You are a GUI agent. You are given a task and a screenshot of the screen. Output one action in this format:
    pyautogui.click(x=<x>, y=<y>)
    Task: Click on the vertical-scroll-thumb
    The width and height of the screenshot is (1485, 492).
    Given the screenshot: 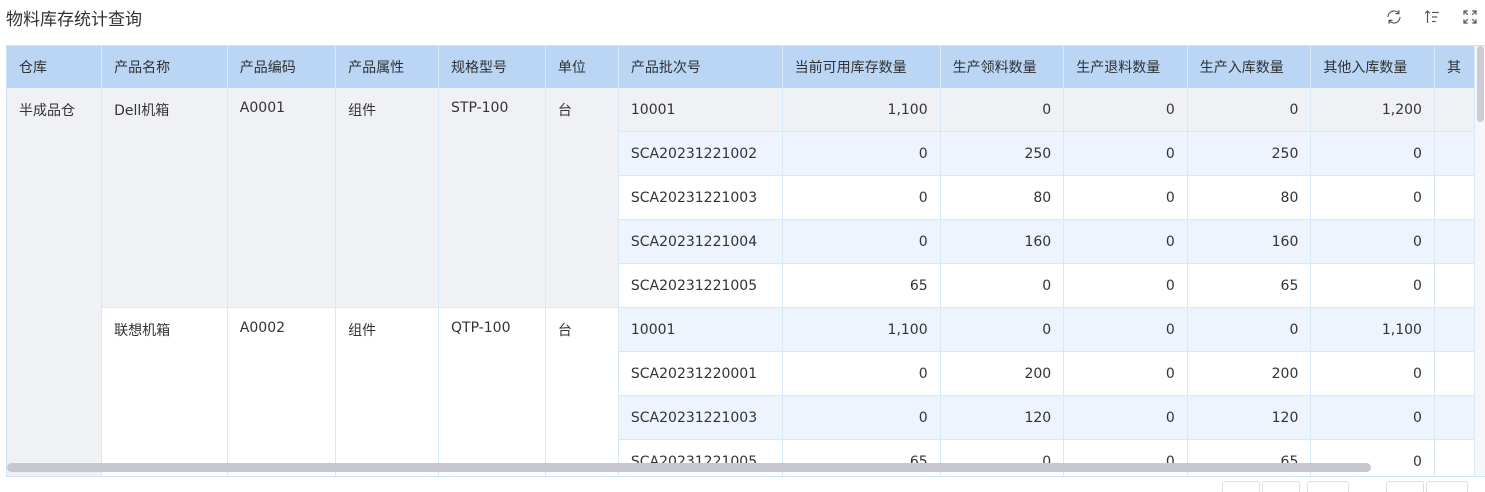 What is the action you would take?
    pyautogui.click(x=1480, y=84)
    